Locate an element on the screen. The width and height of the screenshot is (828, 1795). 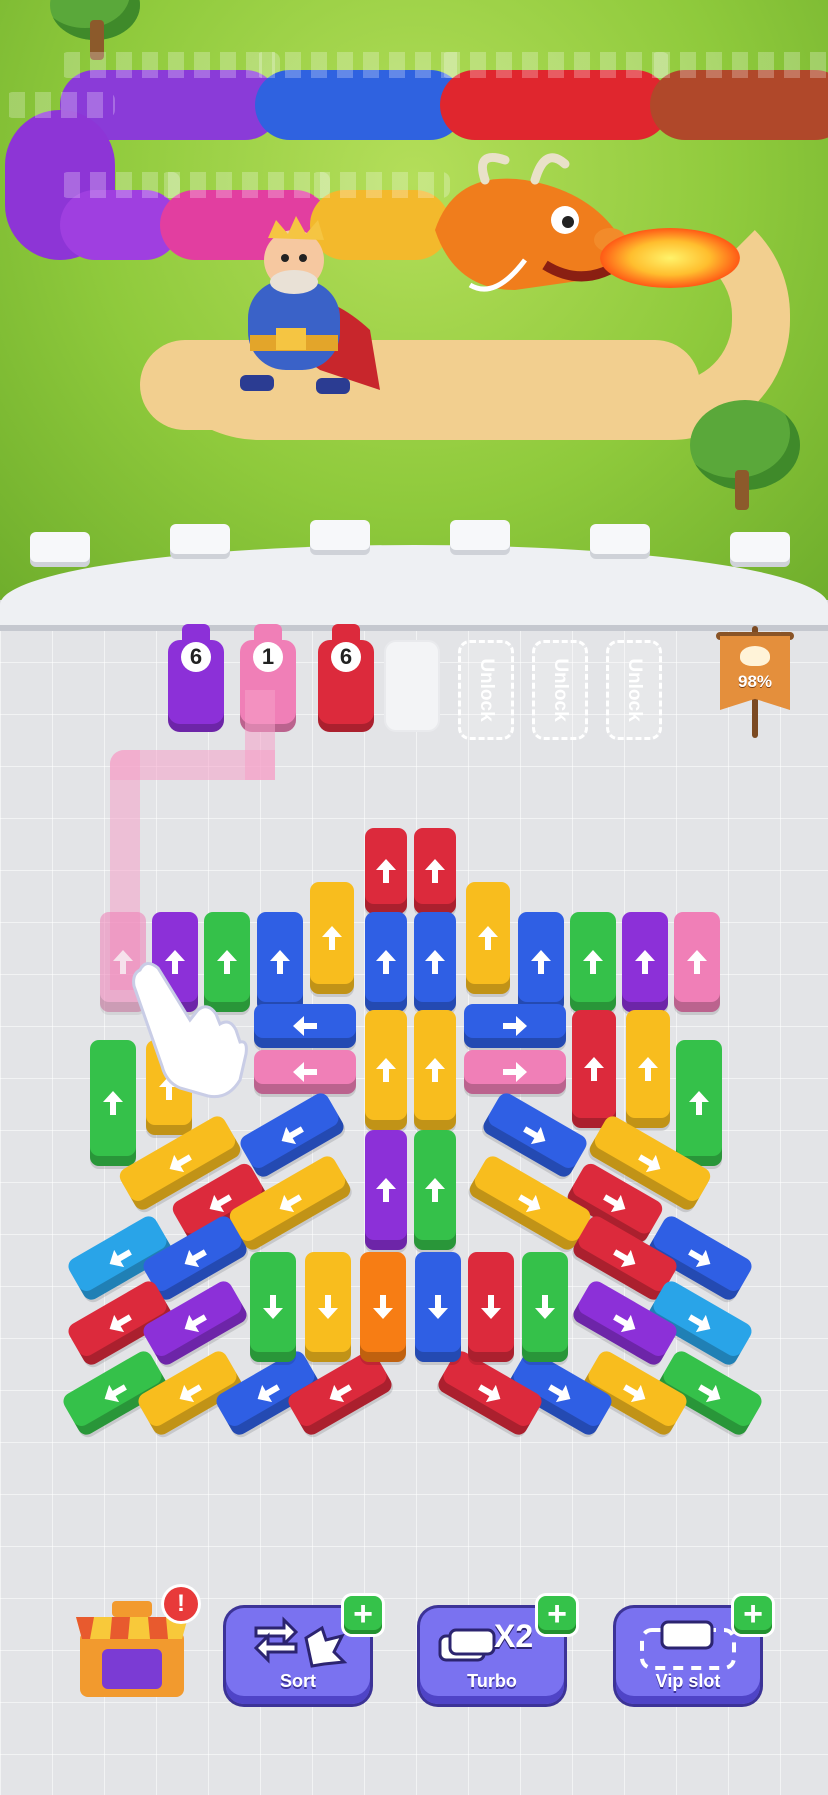
tree-trunk is located at coordinates (742, 490).